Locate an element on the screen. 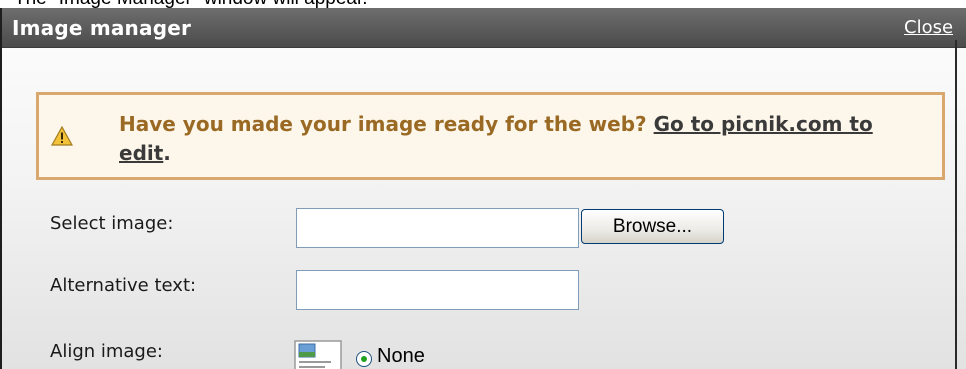 The width and height of the screenshot is (966, 369). align-none-image-icon is located at coordinates (318, 354).